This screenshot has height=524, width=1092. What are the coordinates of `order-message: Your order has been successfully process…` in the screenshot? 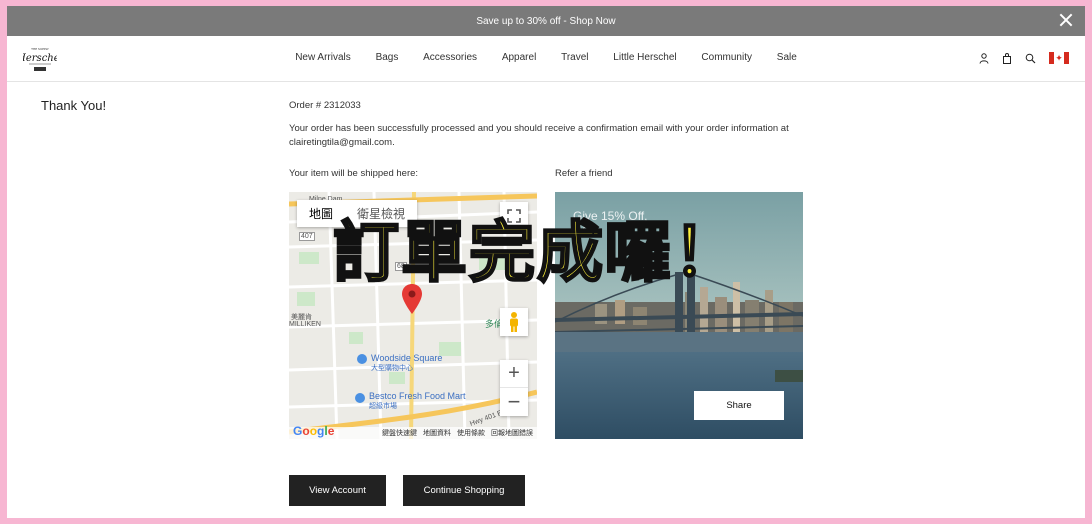 It's located at (539, 135).